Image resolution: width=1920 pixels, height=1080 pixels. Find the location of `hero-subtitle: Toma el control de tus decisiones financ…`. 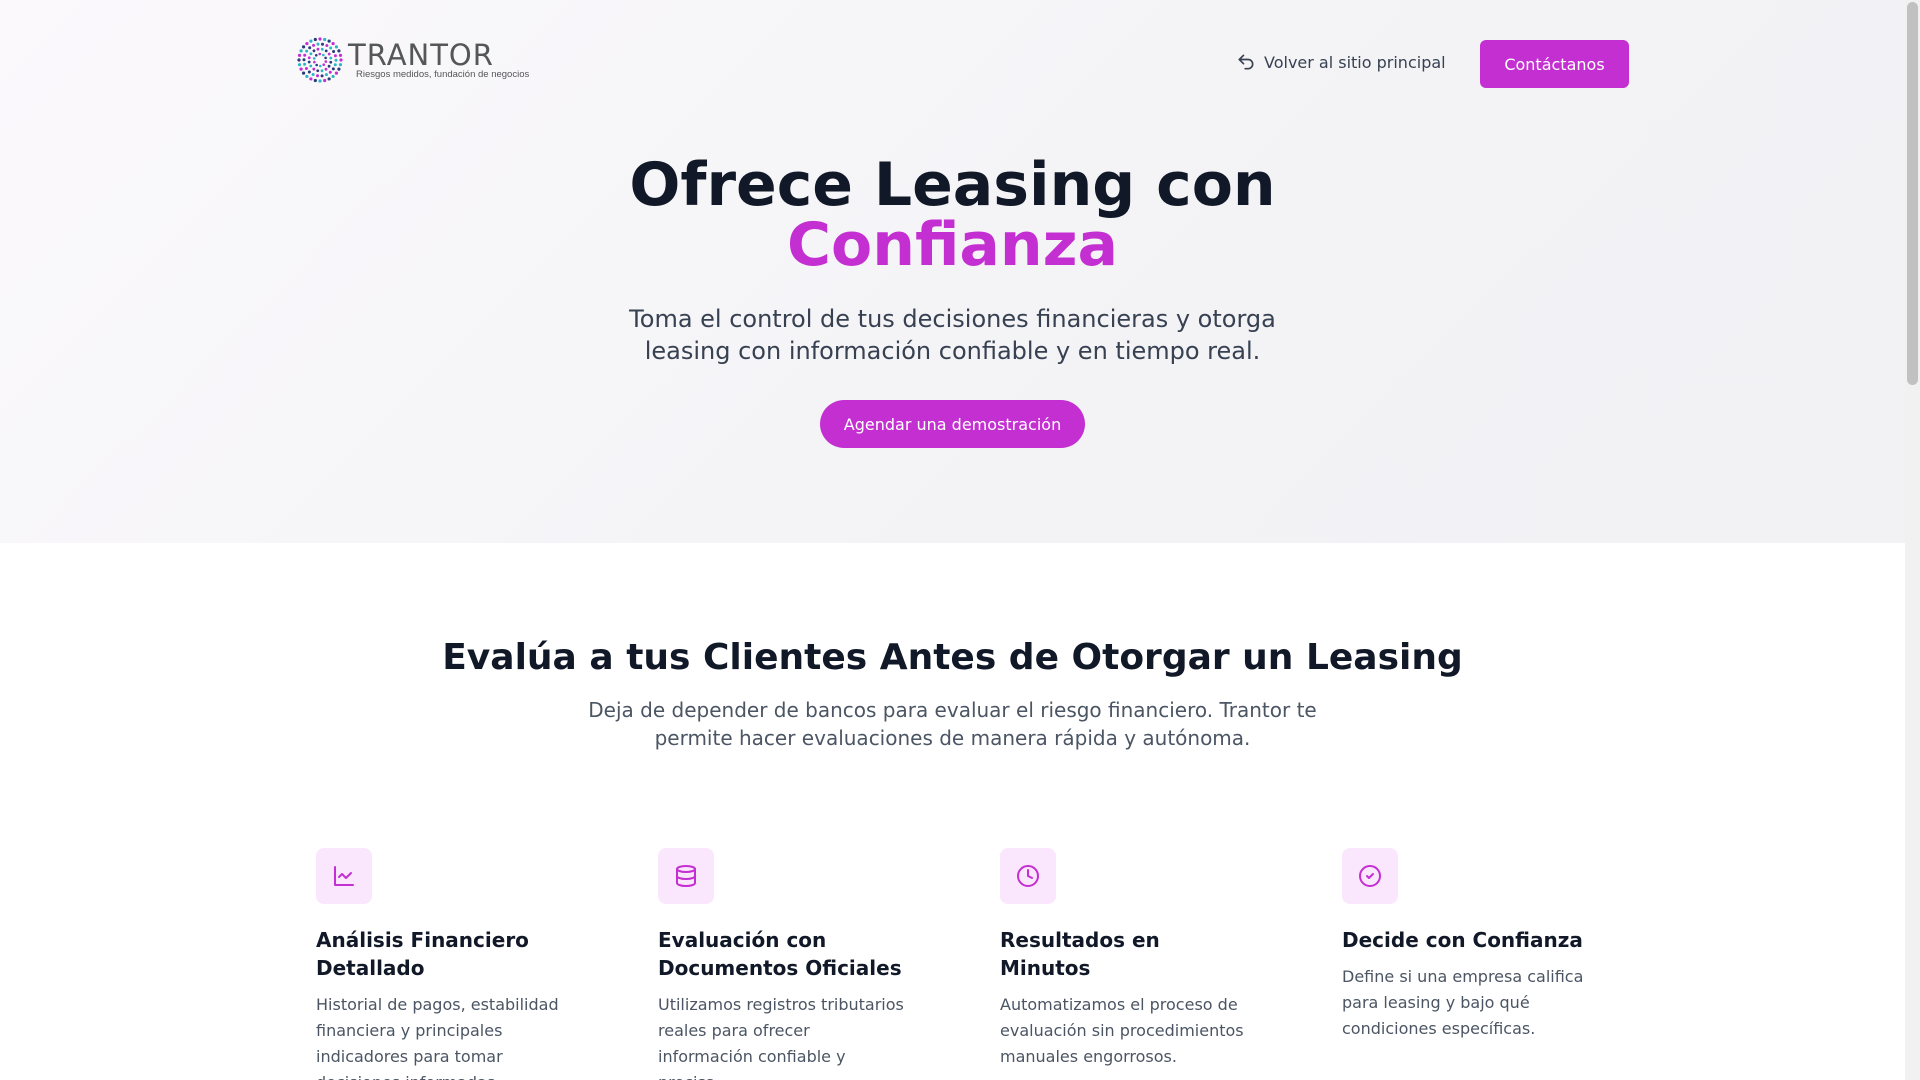

hero-subtitle: Toma el control de tus decisiones financ… is located at coordinates (952, 335).